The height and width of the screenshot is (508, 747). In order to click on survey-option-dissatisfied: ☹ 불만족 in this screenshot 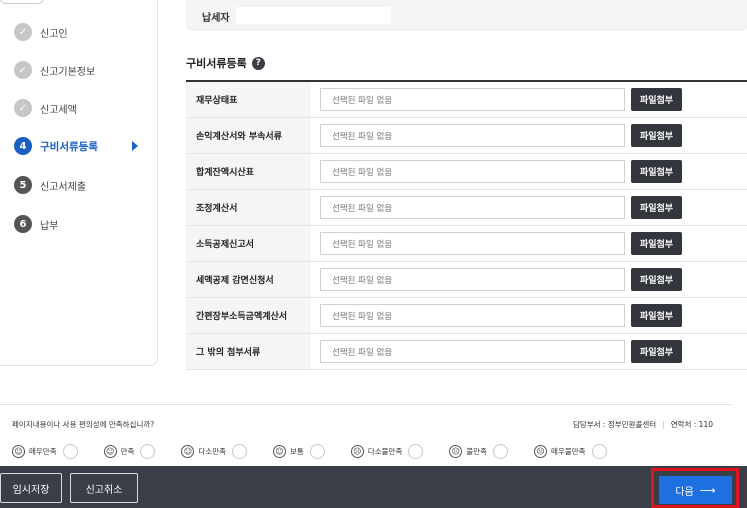, I will do `click(479, 451)`.